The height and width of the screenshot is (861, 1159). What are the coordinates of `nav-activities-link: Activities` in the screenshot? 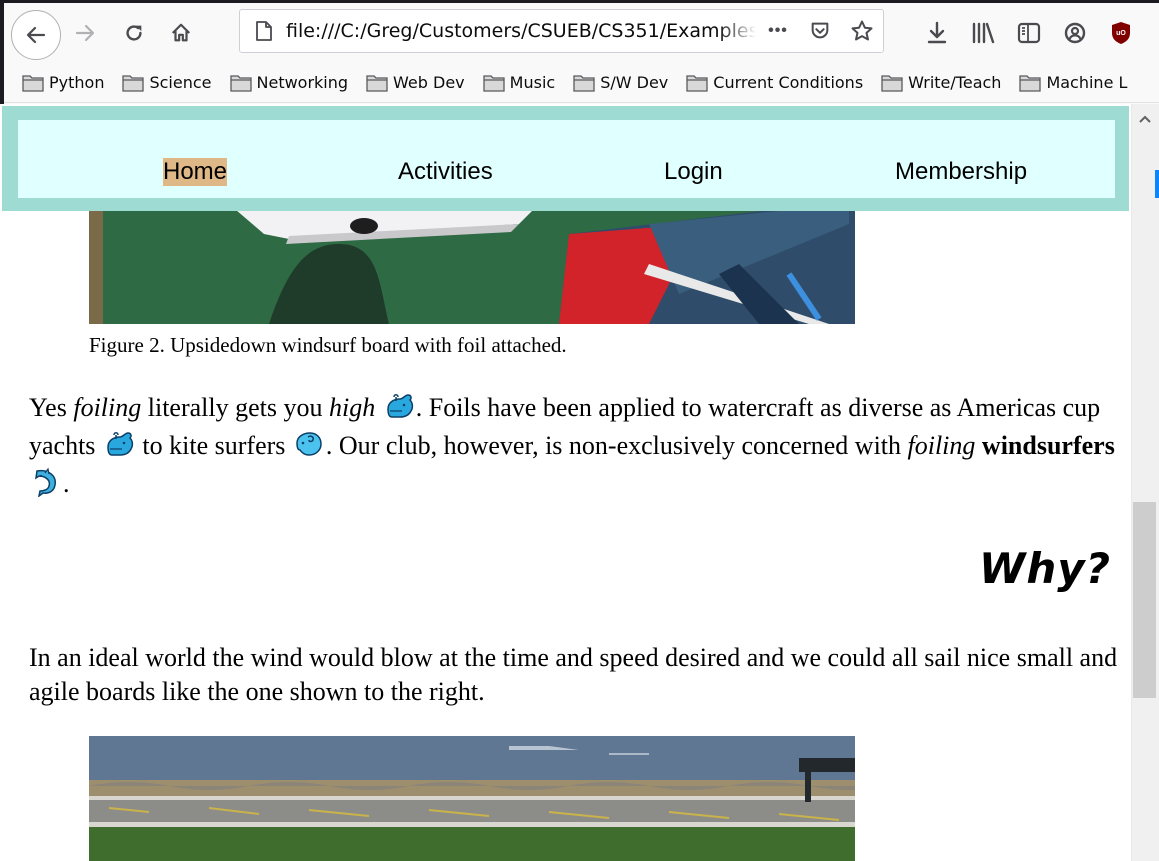 It's located at (445, 172).